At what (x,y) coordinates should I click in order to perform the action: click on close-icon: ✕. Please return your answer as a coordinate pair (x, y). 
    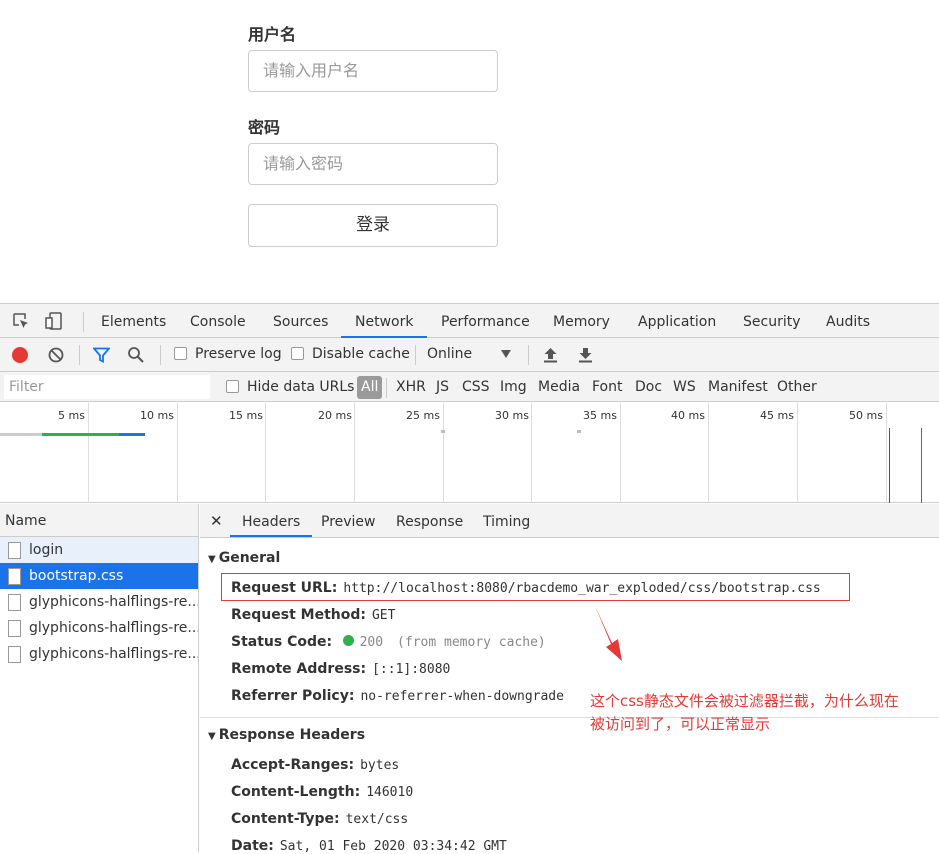
    Looking at the image, I should click on (216, 521).